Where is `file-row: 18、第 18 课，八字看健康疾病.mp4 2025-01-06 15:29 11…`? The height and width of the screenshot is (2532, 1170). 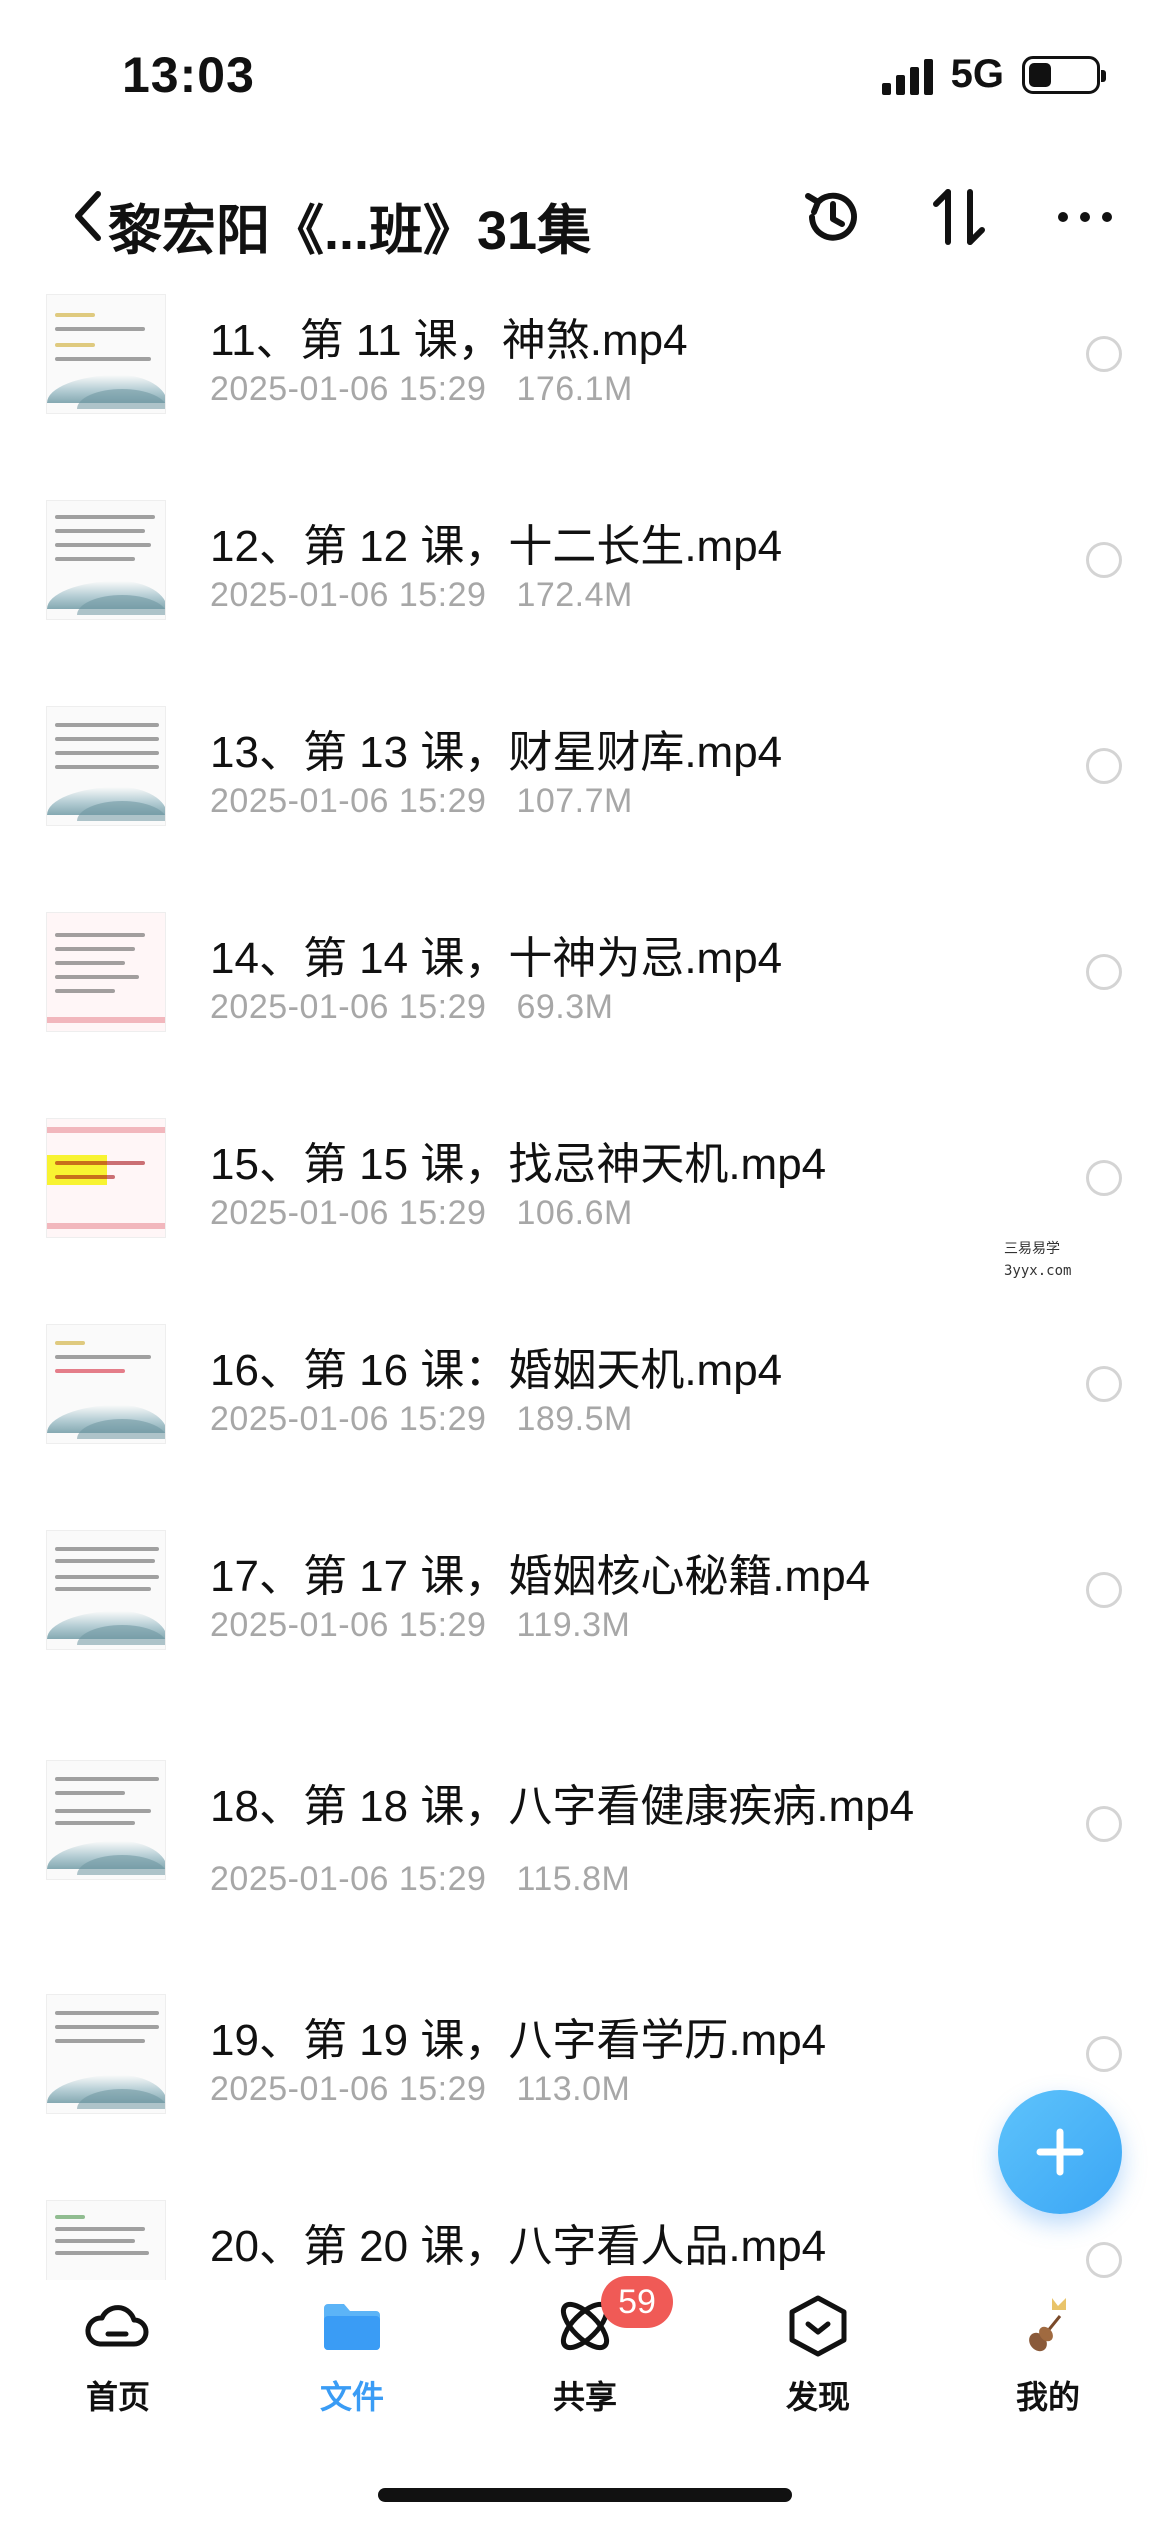 file-row: 18、第 18 课，八字看健康疾病.mp4 2025-01-06 15:29 11… is located at coordinates (585, 1856).